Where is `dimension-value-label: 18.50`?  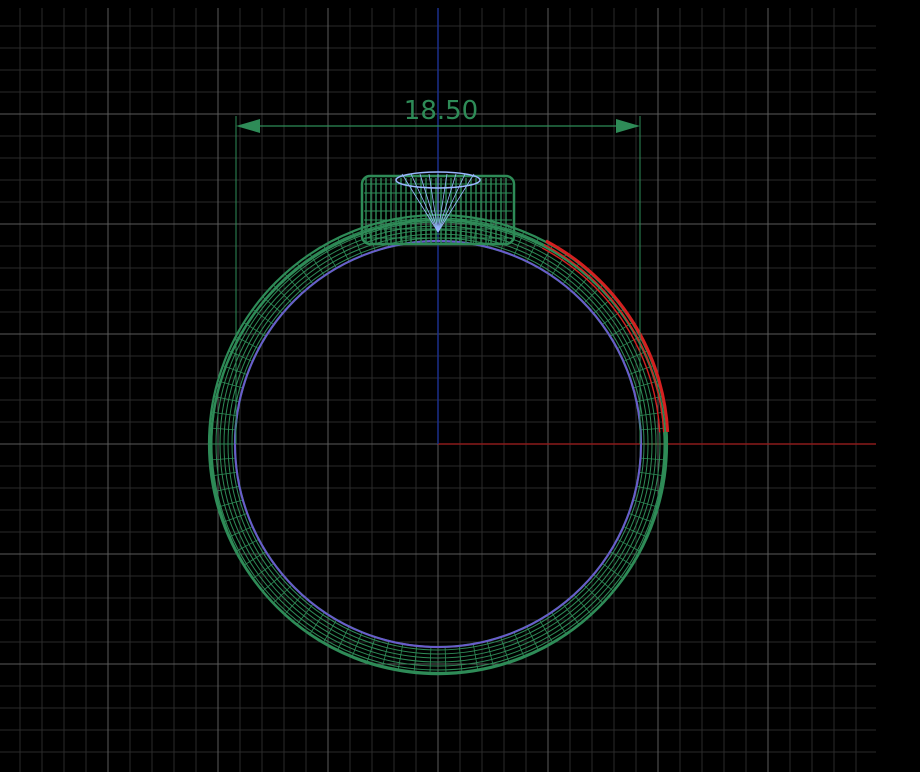
dimension-value-label: 18.50 is located at coordinates (441, 111).